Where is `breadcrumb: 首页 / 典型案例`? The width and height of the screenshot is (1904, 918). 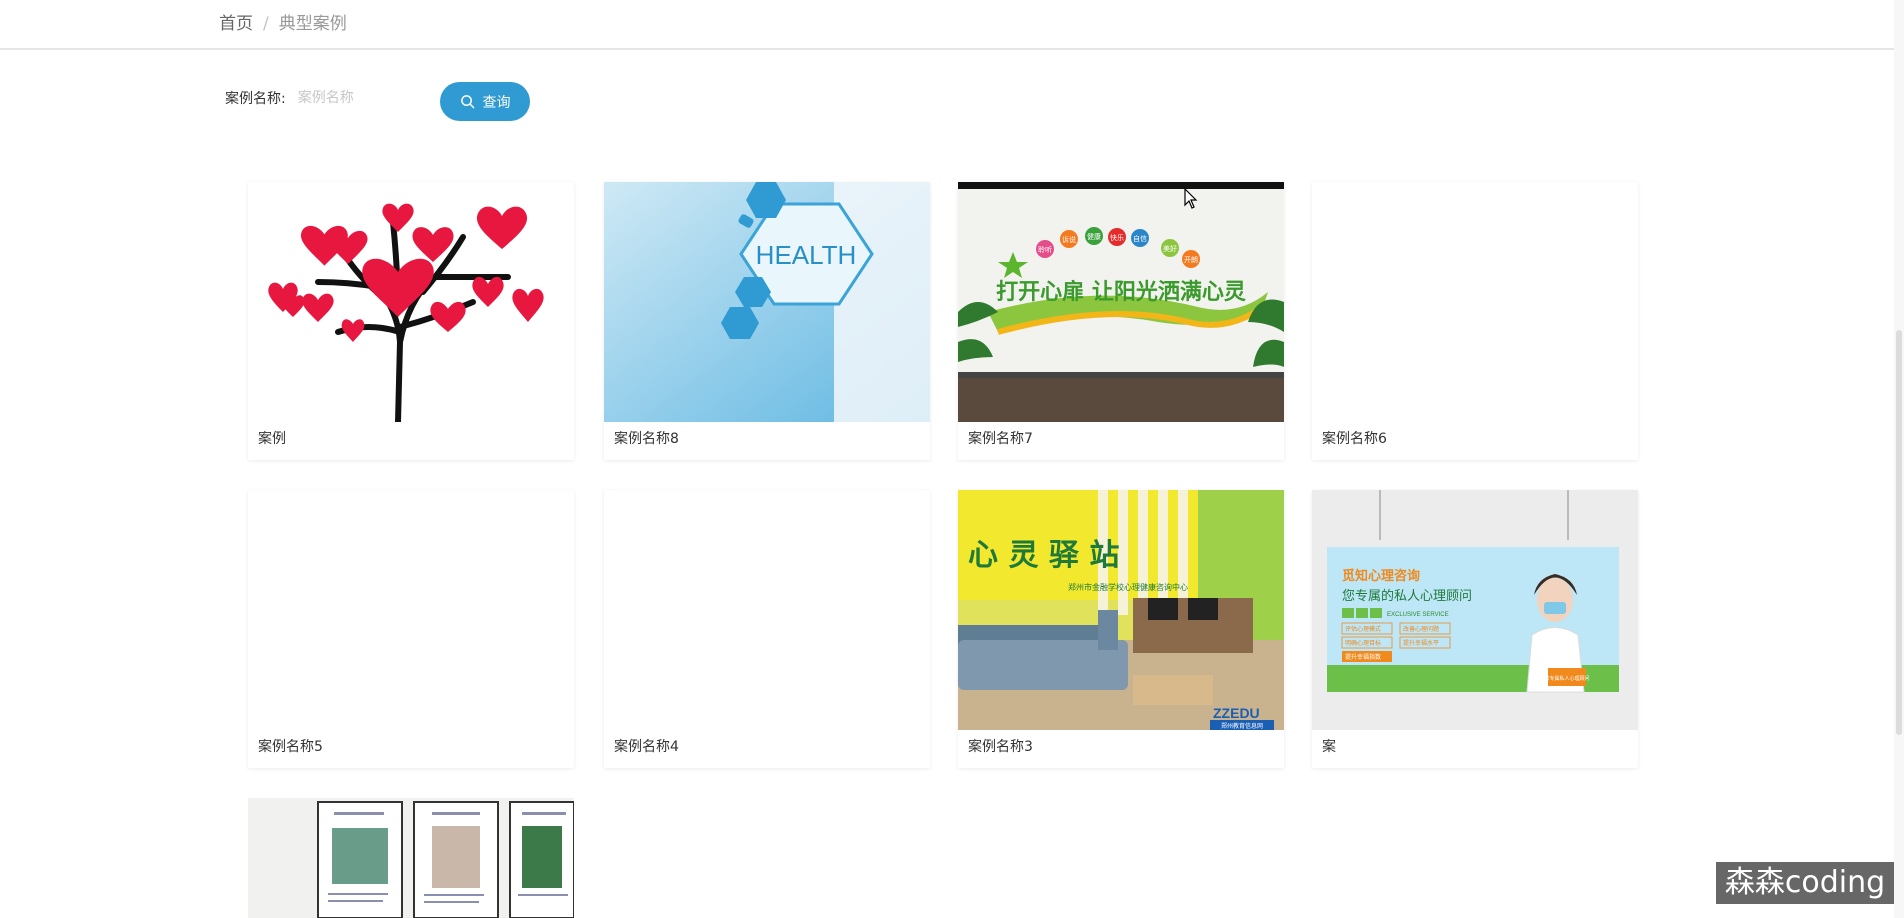 breadcrumb: 首页 / 典型案例 is located at coordinates (283, 24).